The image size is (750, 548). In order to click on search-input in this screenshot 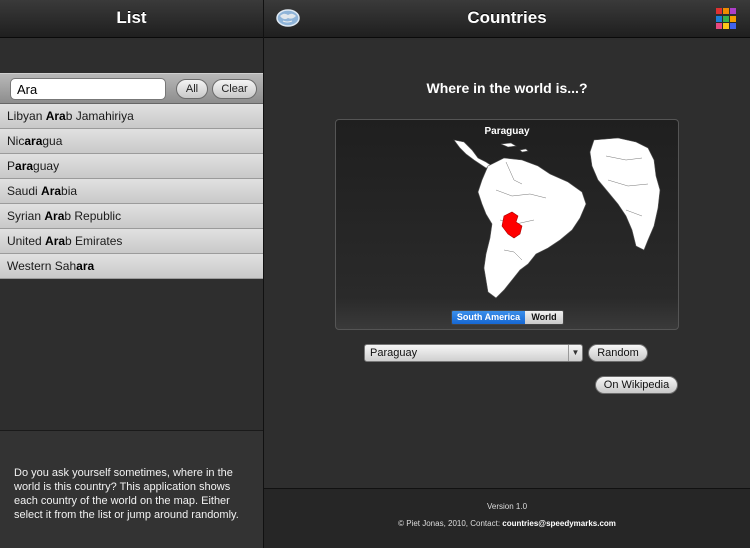, I will do `click(88, 89)`.